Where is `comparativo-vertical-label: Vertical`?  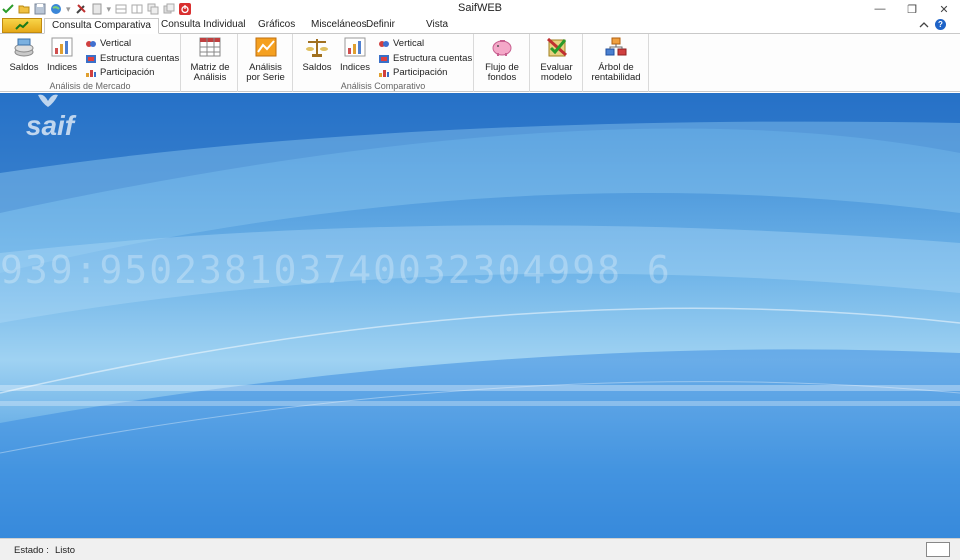 comparativo-vertical-label: Vertical is located at coordinates (409, 43).